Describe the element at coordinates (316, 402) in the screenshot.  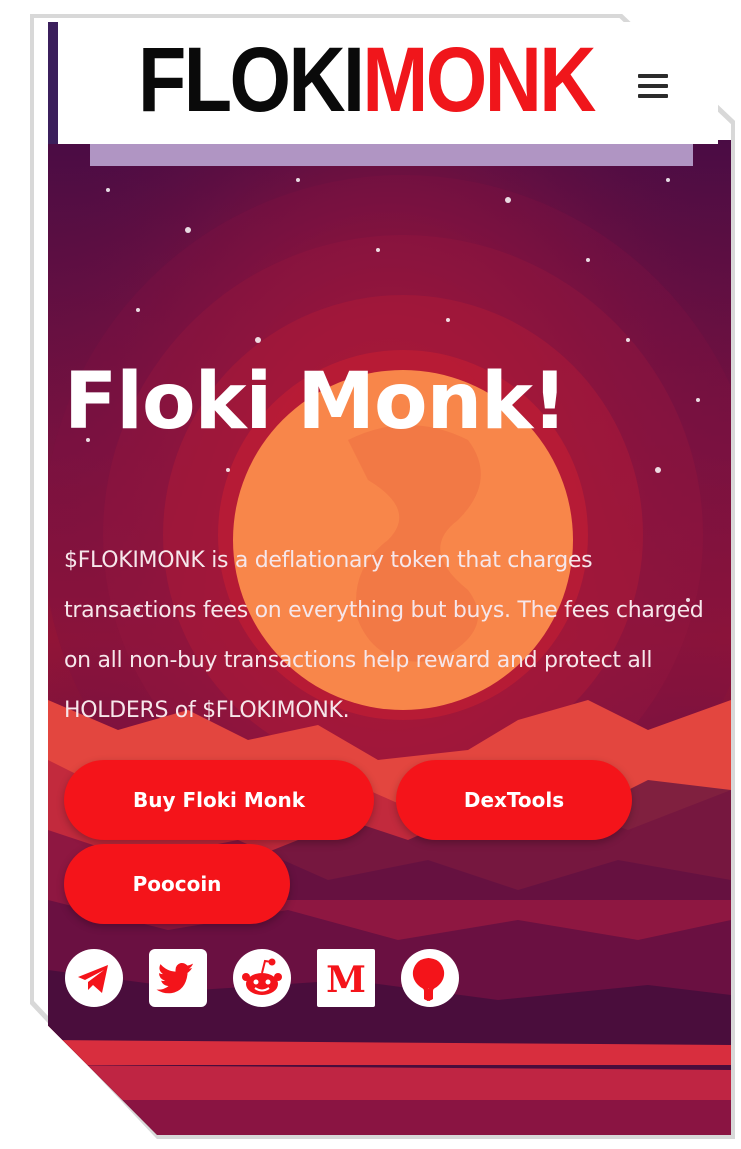
I see `hero-title: Floki Monk!` at that location.